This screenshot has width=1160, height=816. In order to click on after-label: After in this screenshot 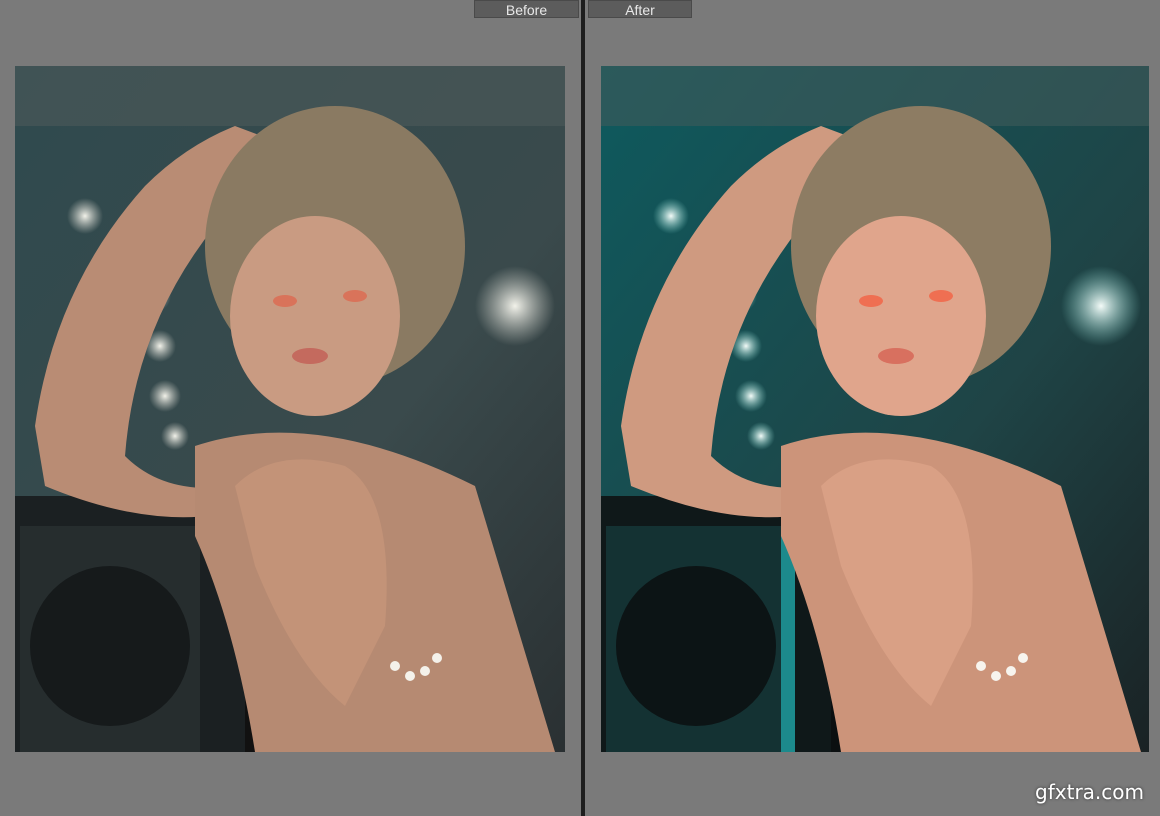, I will do `click(640, 9)`.